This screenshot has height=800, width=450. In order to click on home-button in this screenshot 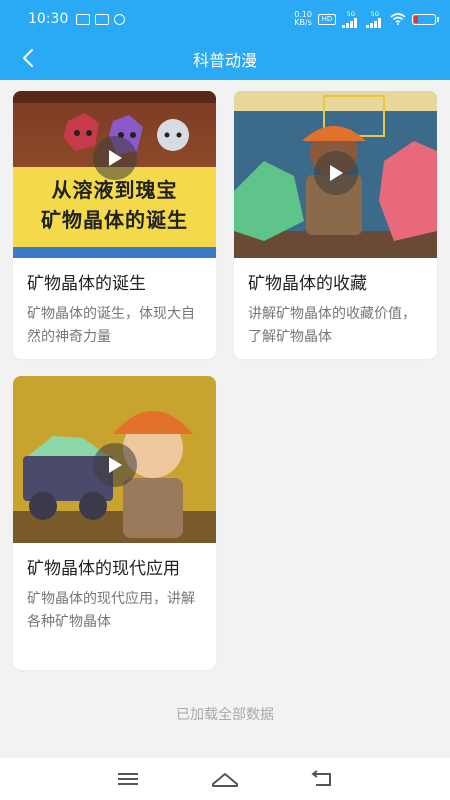, I will do `click(225, 779)`.